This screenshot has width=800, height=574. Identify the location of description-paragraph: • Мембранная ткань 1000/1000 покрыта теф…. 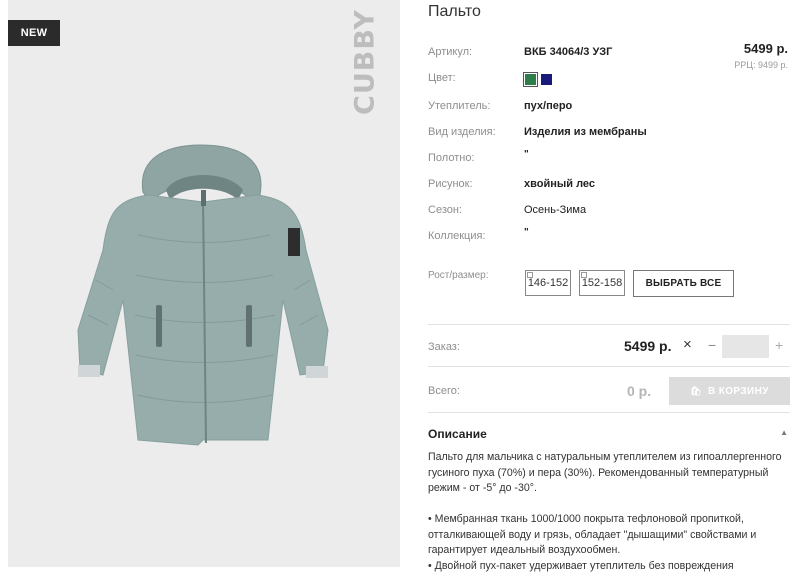
(607, 535).